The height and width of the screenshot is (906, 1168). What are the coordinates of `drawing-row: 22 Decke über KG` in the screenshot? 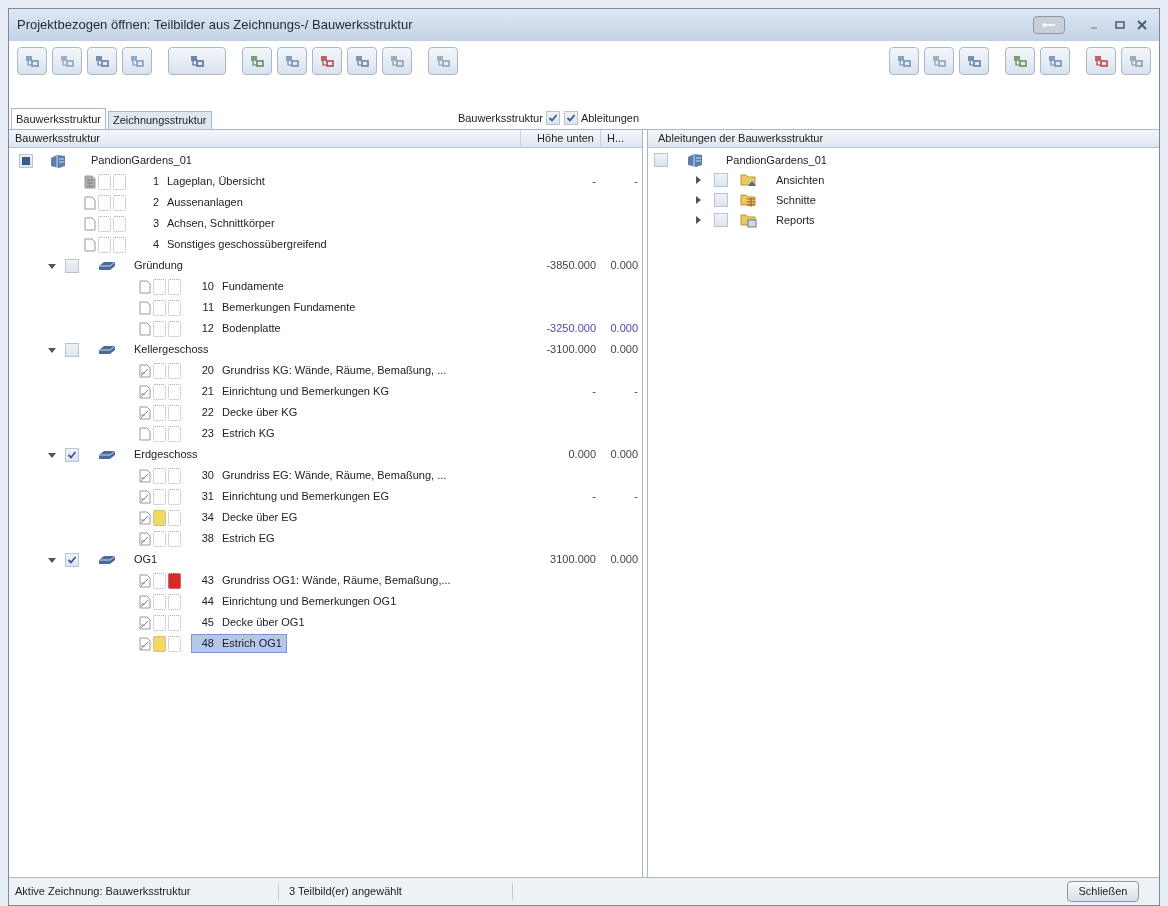 It's located at (247, 412).